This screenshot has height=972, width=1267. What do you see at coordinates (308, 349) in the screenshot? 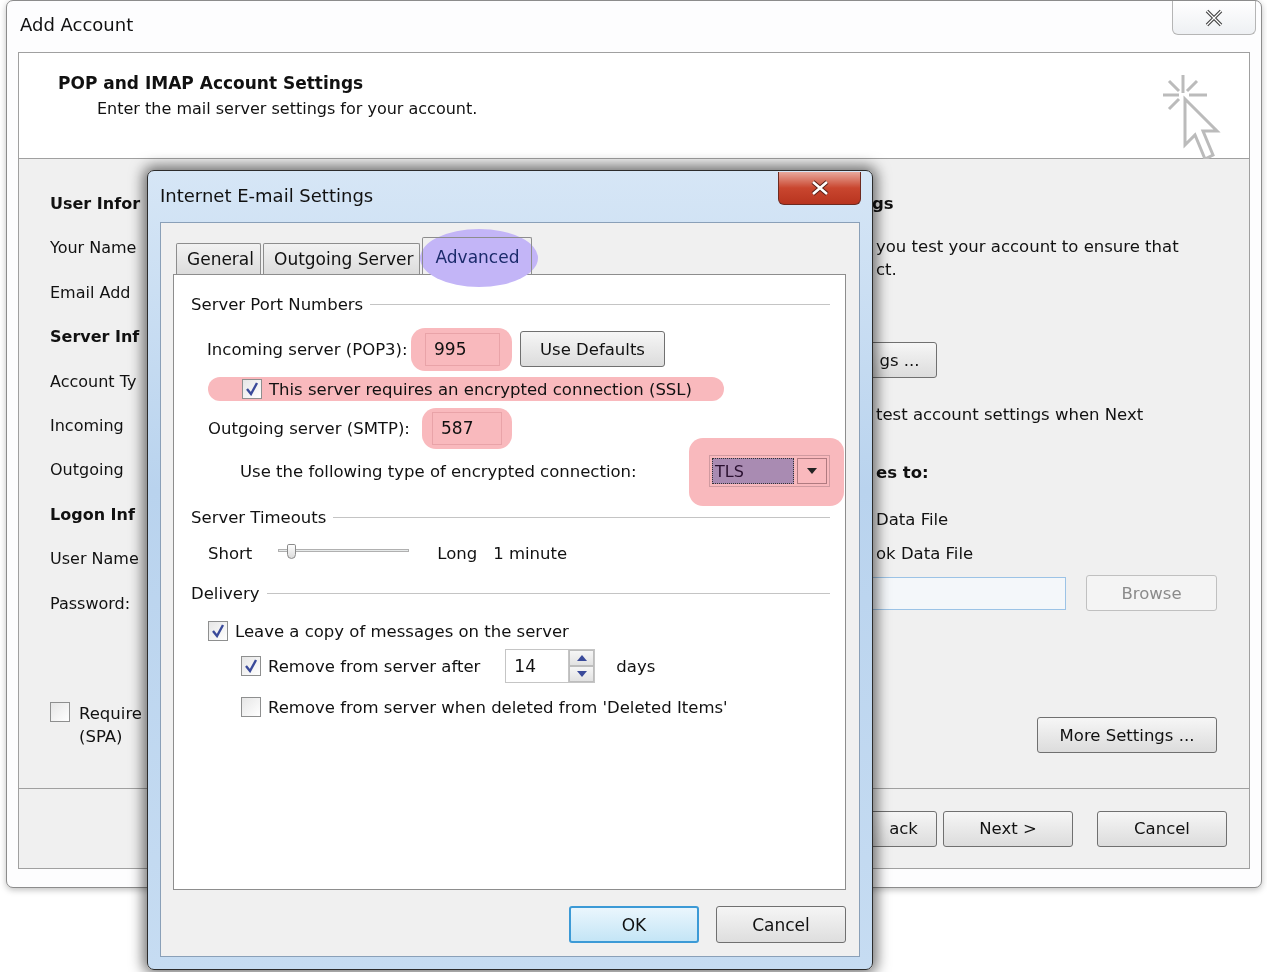
I see `field-label: Incoming server (POP3):` at bounding box center [308, 349].